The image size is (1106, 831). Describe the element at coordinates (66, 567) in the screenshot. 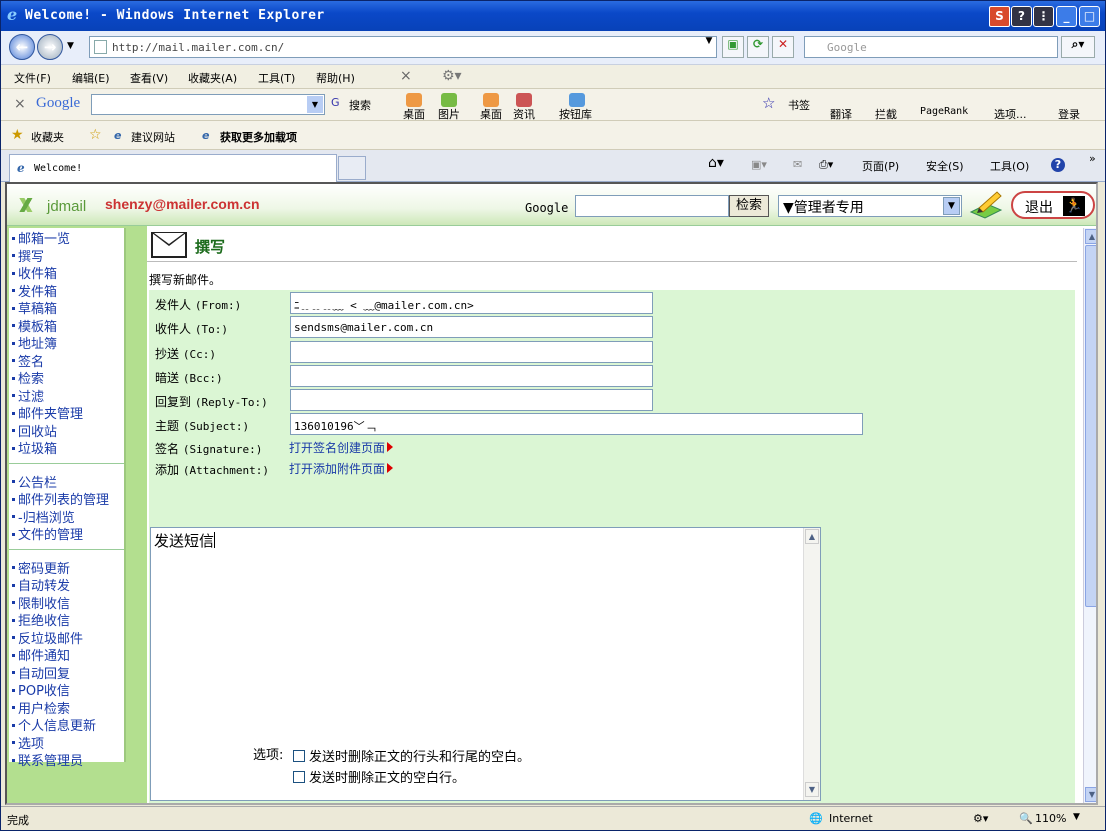

I see `sidebar-item: 密码更新` at that location.